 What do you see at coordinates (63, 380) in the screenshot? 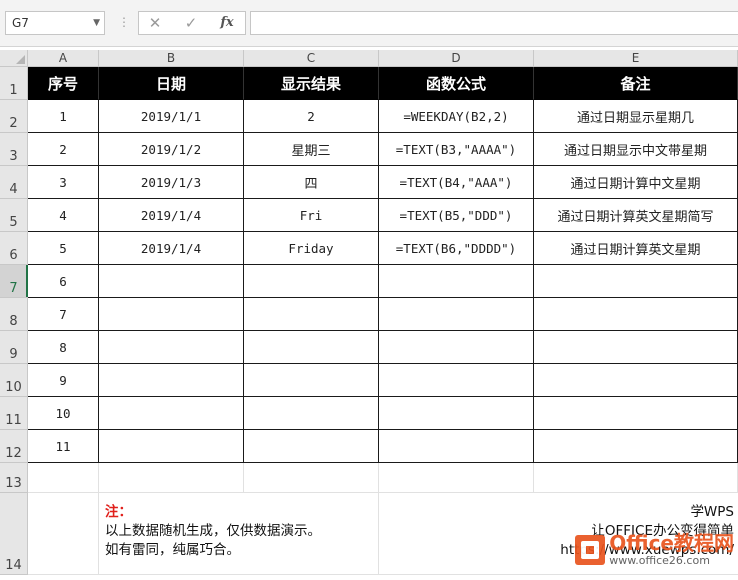
I see `table-cell: 9` at bounding box center [63, 380].